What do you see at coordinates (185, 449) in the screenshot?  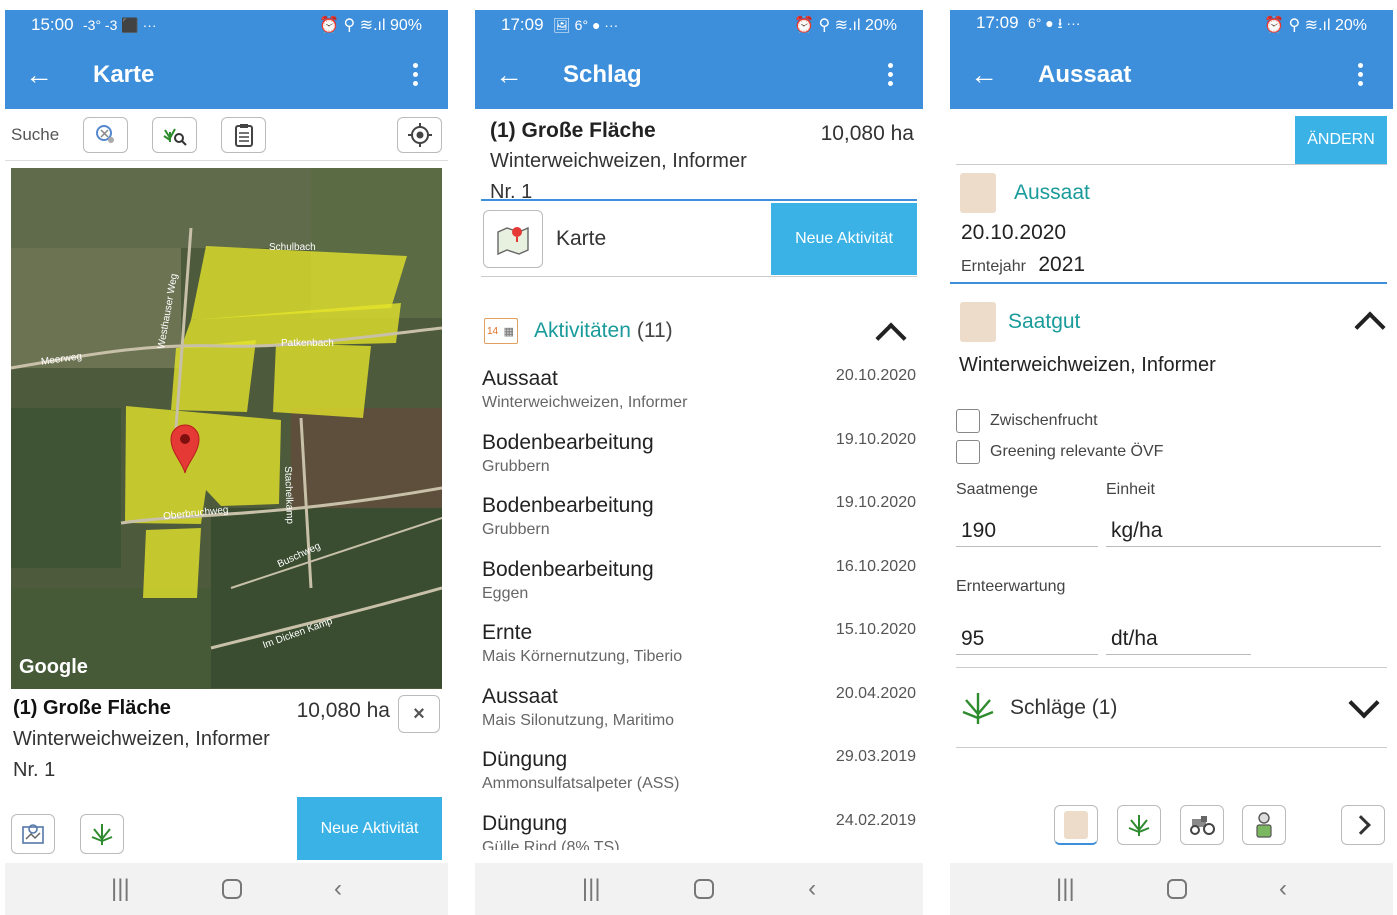 I see `map-pin-icon` at bounding box center [185, 449].